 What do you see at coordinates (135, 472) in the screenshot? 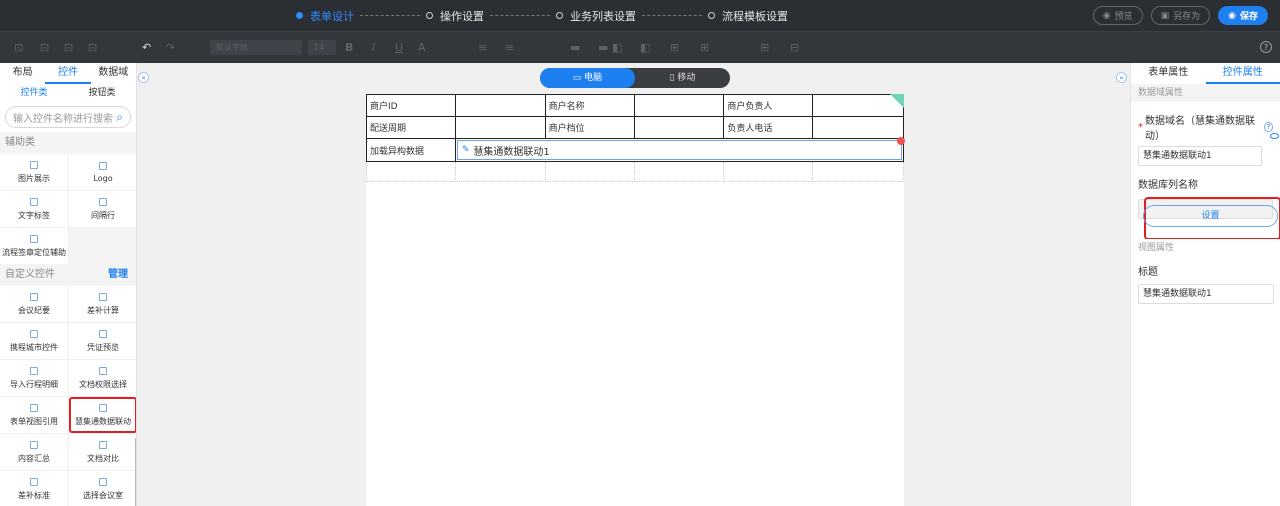
I see `left-scrollbar` at bounding box center [135, 472].